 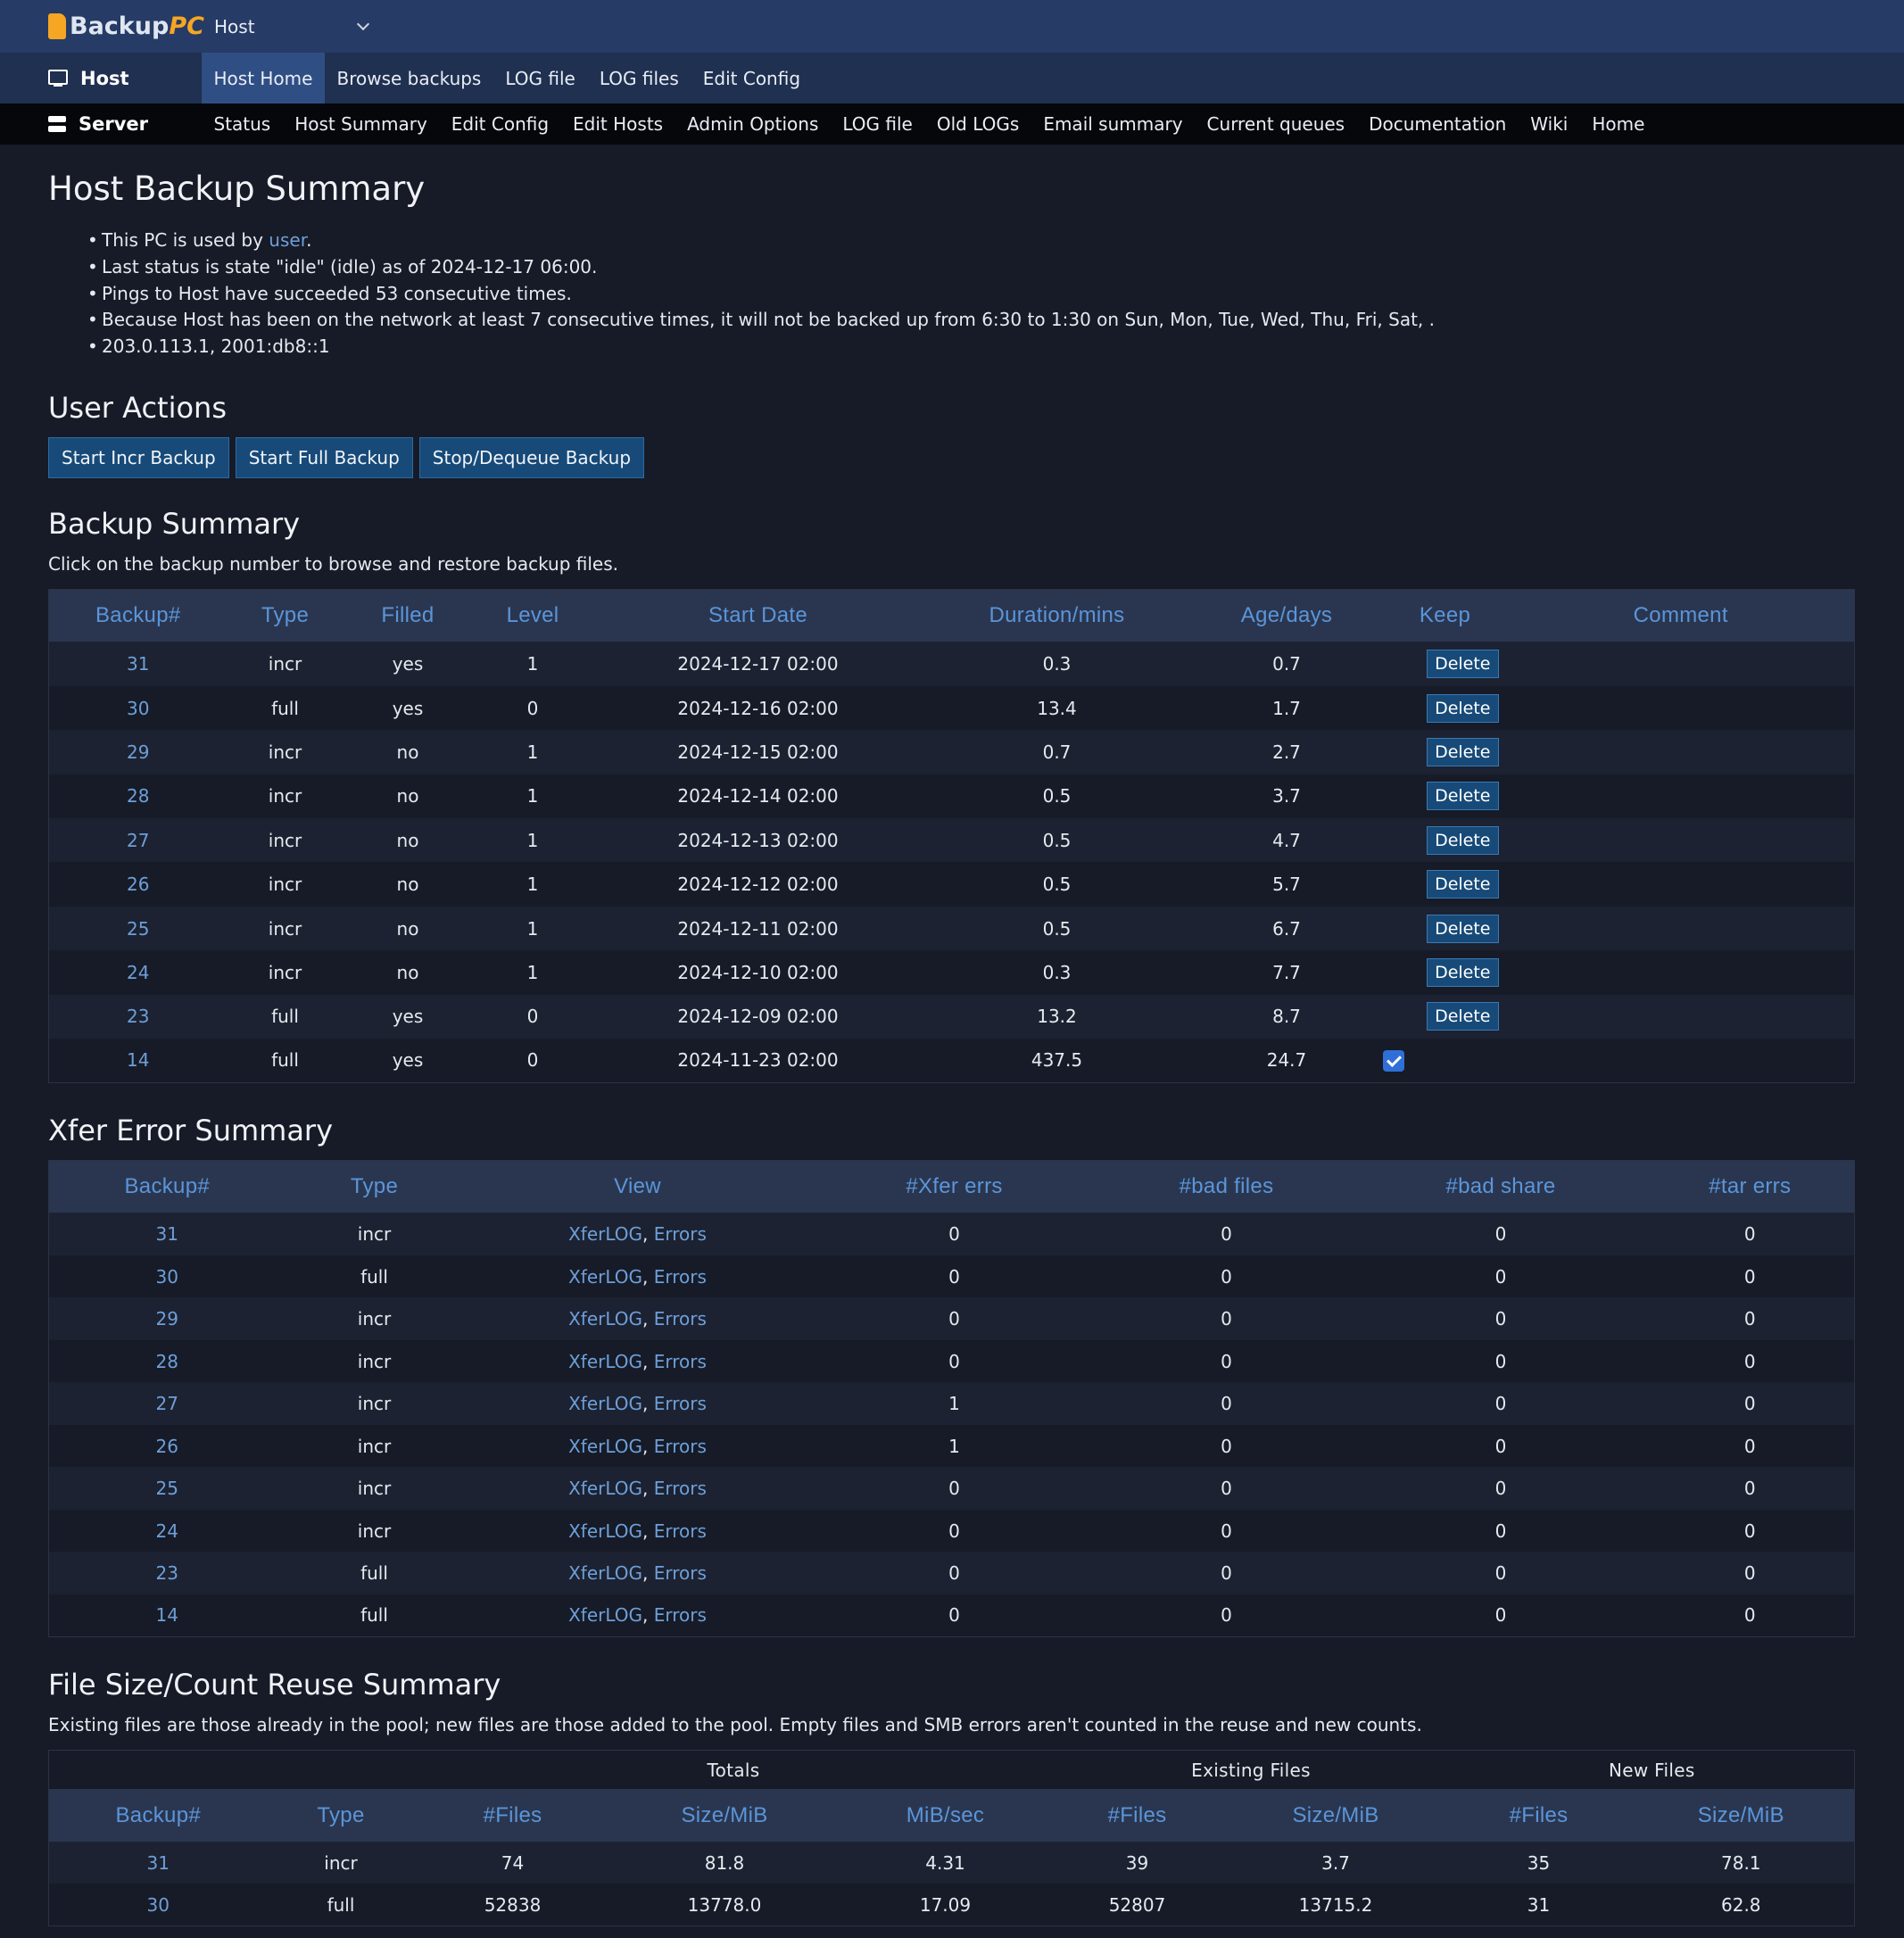 What do you see at coordinates (126, 26) in the screenshot?
I see `backuppc-logo: Backup PC` at bounding box center [126, 26].